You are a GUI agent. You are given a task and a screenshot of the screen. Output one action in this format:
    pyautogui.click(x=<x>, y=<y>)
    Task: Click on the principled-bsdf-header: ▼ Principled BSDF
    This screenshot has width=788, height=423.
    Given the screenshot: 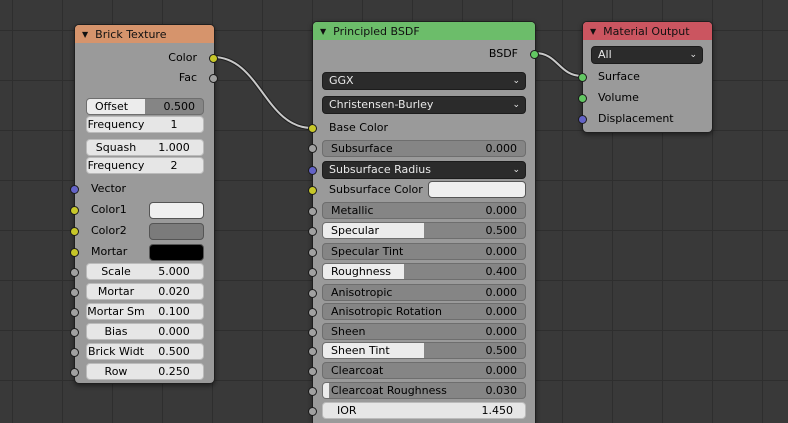 What is the action you would take?
    pyautogui.click(x=424, y=31)
    